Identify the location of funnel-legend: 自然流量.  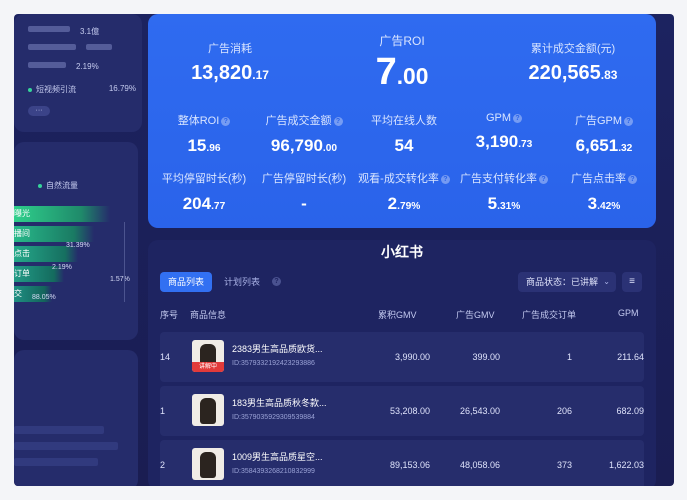
(58, 185).